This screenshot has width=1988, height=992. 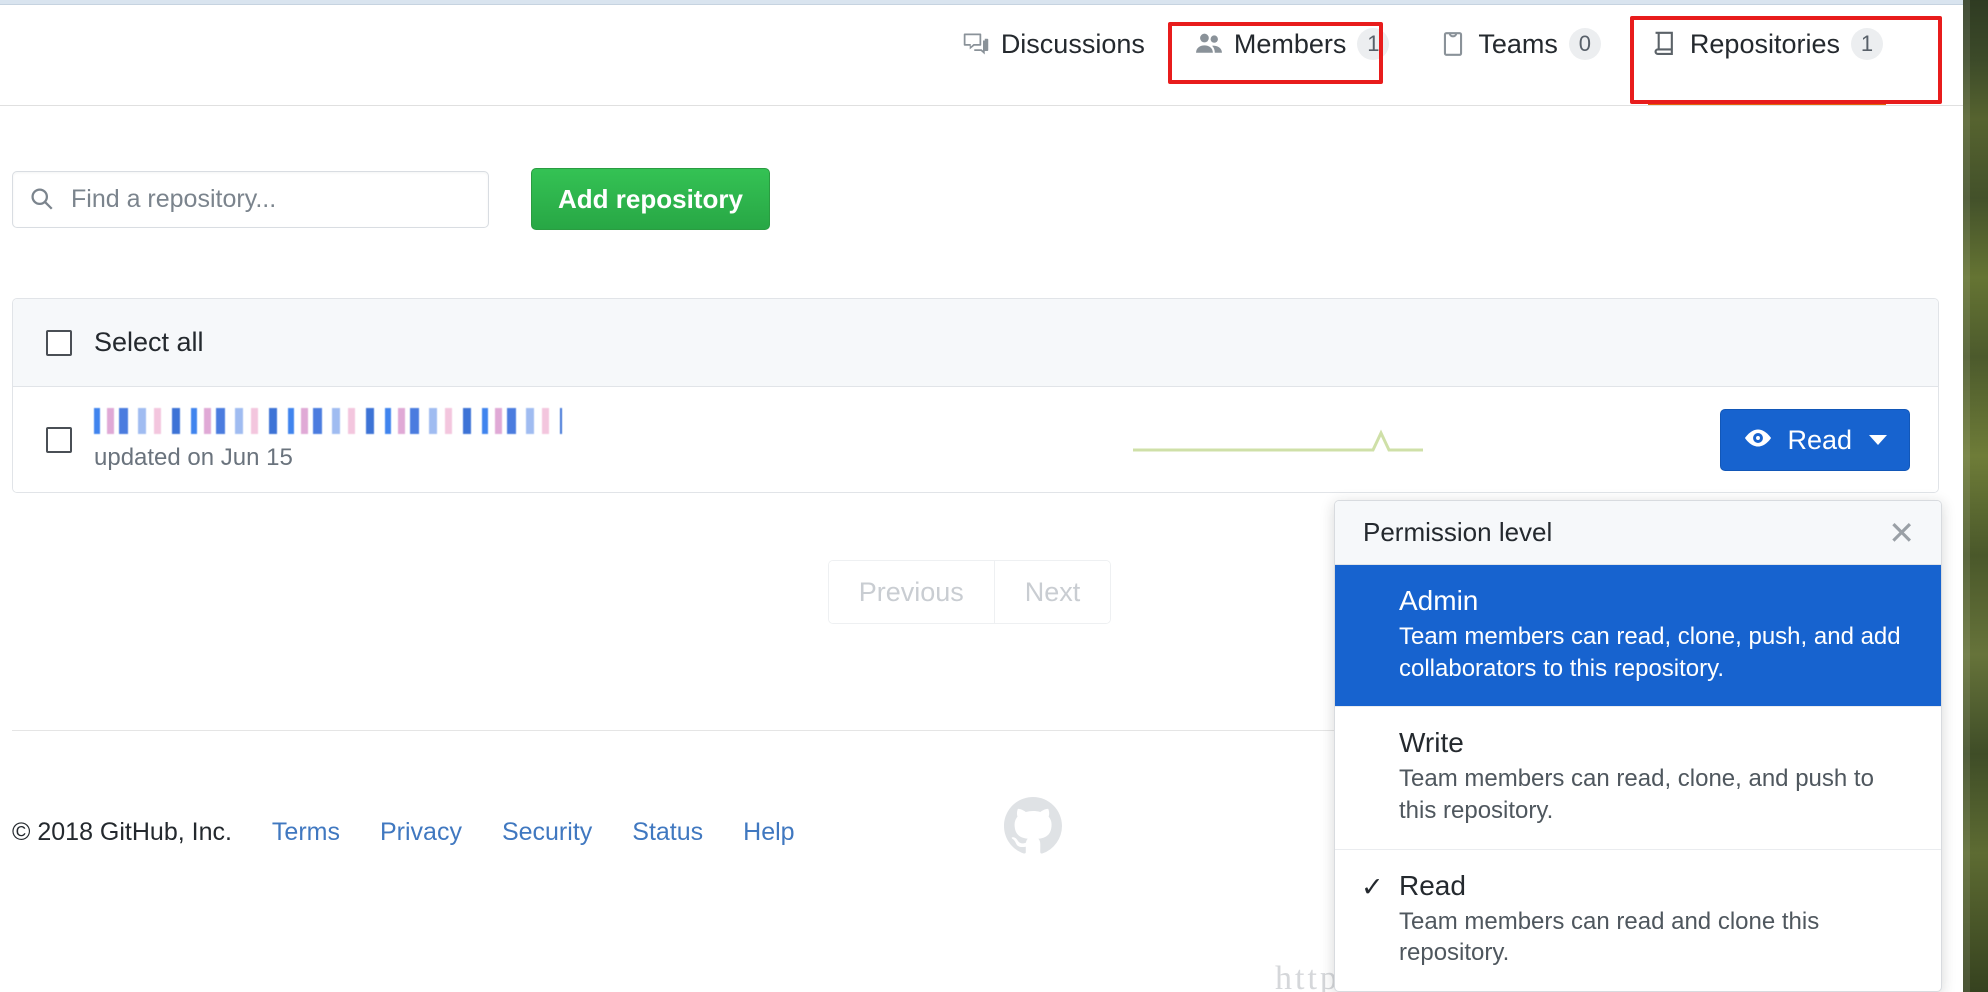 What do you see at coordinates (1518, 43) in the screenshot?
I see `tab-label: Teams` at bounding box center [1518, 43].